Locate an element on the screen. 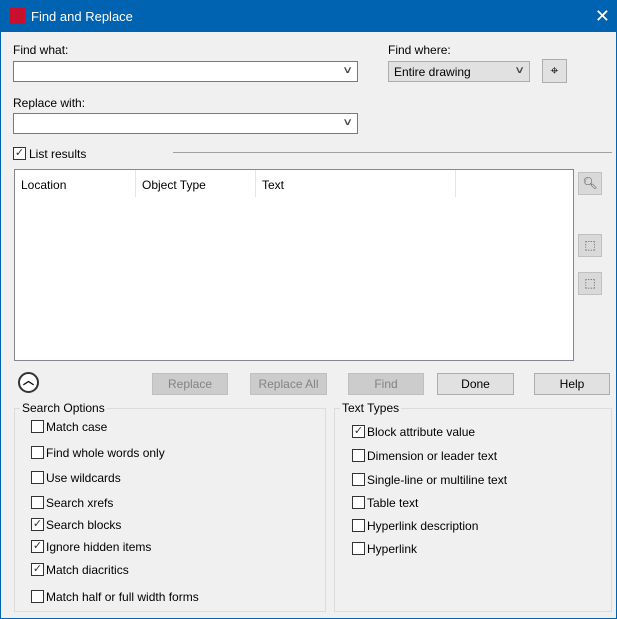 This screenshot has height=619, width=617. search-option-label: Search xrefs is located at coordinates (80, 503).